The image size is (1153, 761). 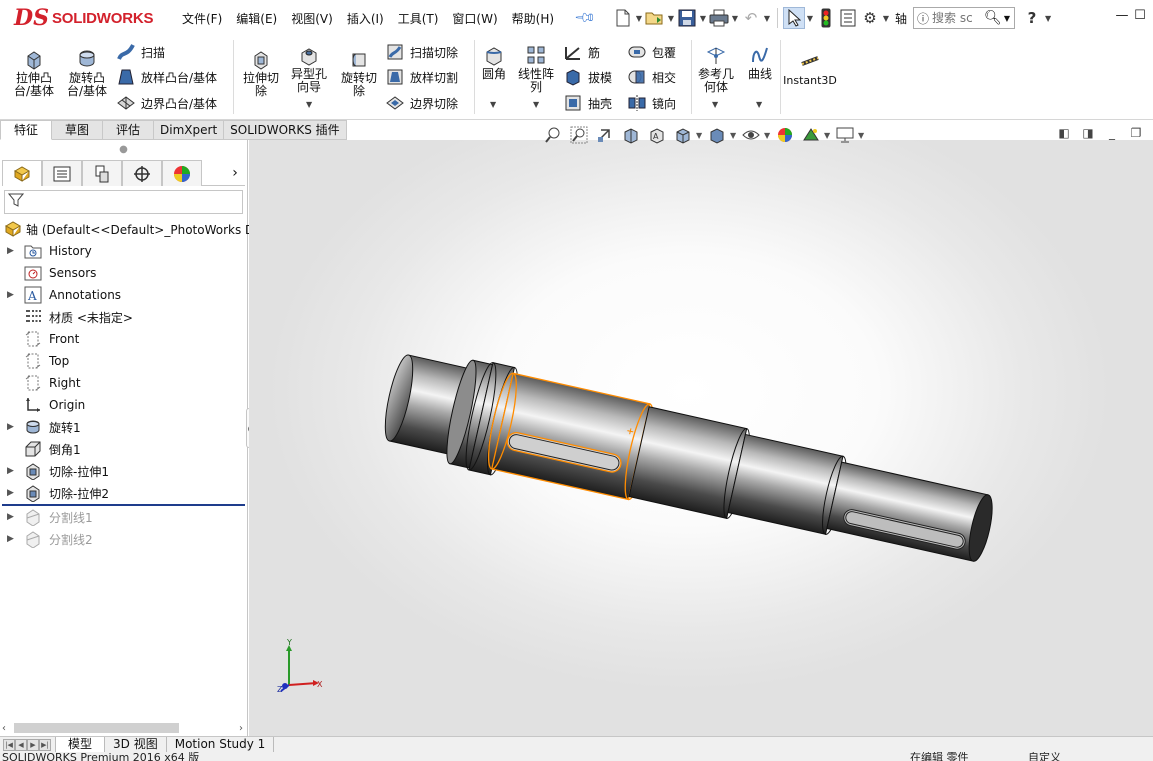 What do you see at coordinates (359, 73) in the screenshot?
I see `revolve-cut-button: 旋转切 除` at bounding box center [359, 73].